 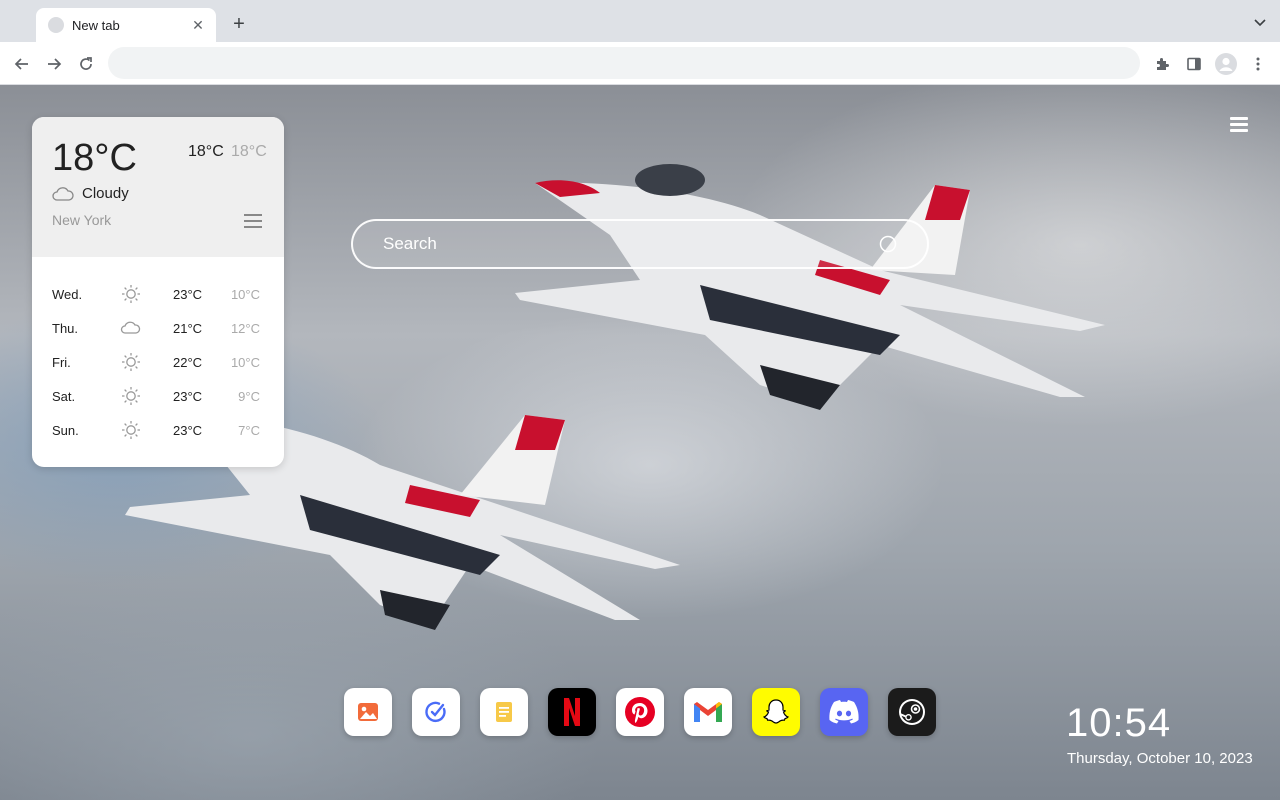 I want to click on forecast-high: 21°C, so click(x=188, y=328).